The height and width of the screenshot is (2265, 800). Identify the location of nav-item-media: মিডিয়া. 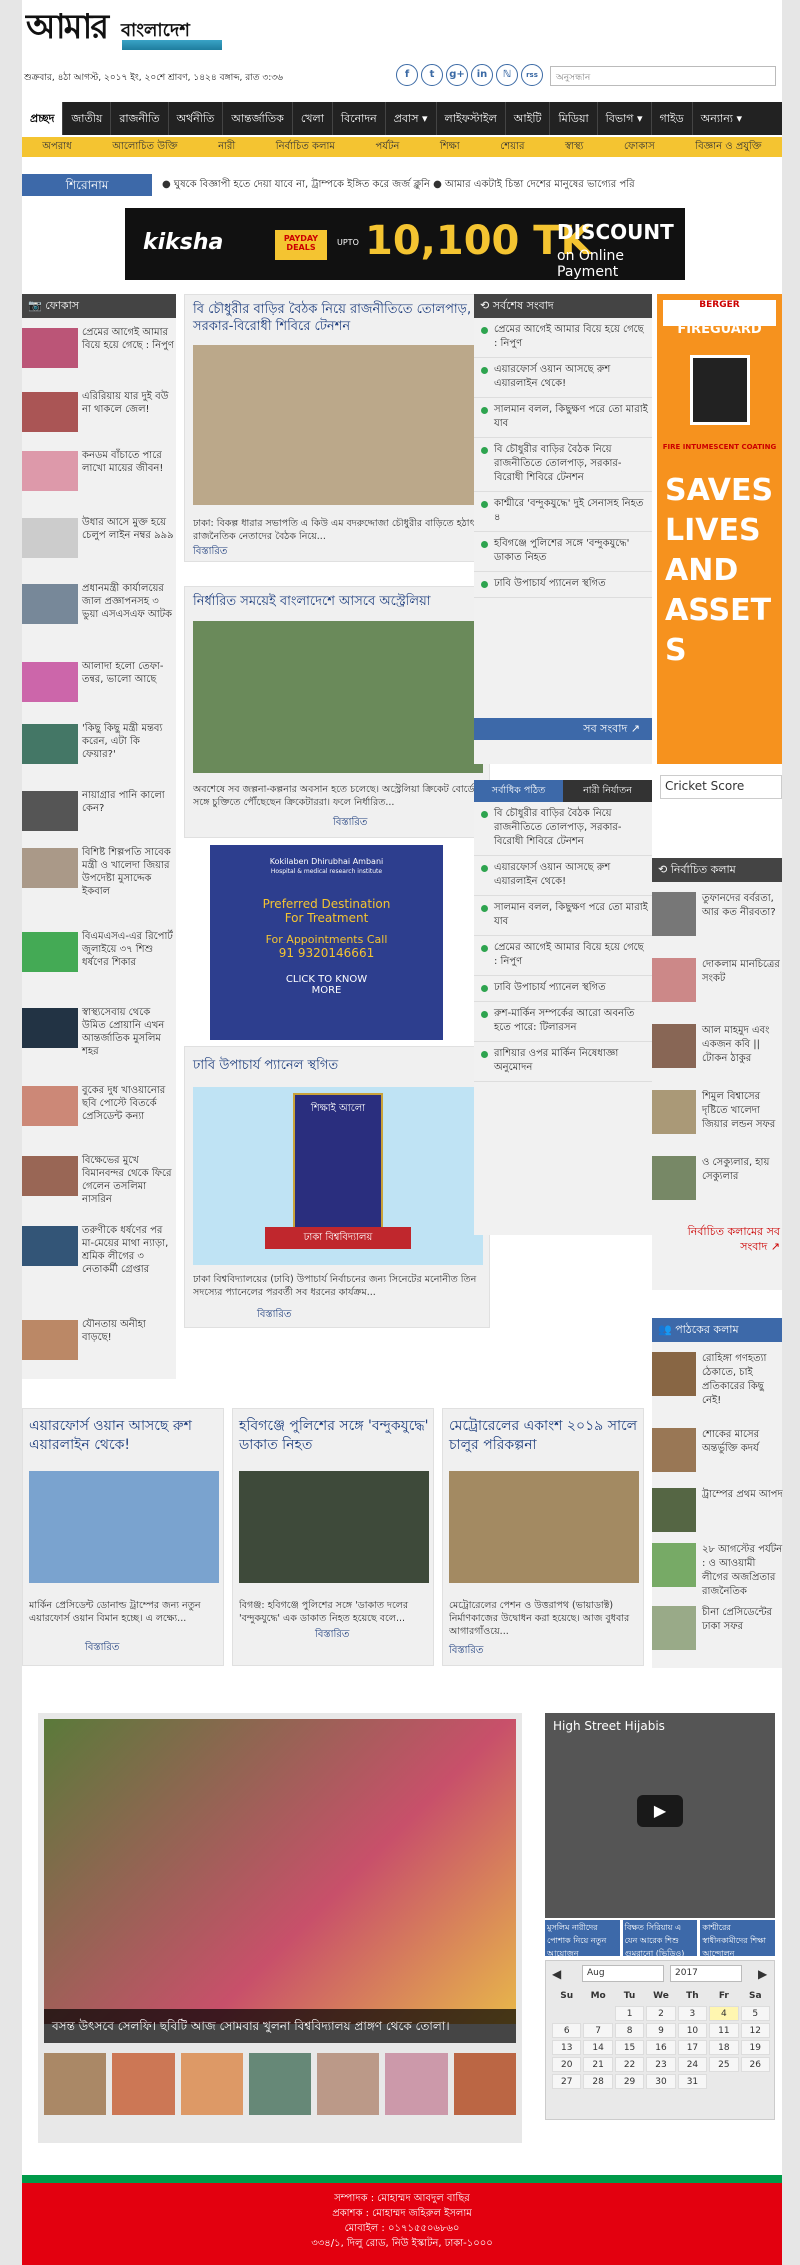
(574, 118).